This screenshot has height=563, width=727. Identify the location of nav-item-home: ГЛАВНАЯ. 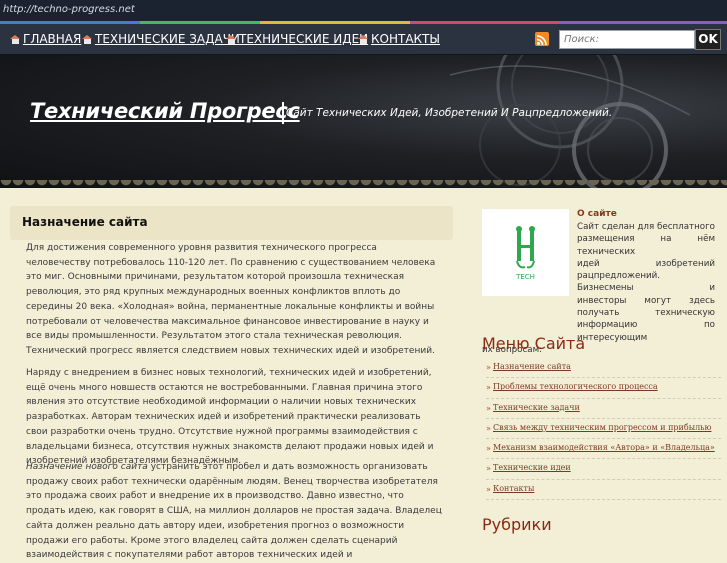
(46, 39).